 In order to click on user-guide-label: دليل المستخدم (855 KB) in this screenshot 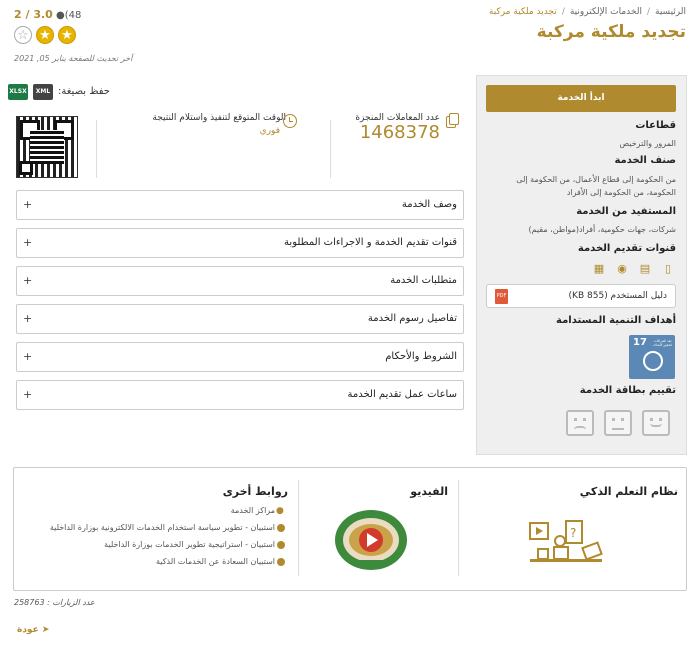, I will do `click(617, 296)`.